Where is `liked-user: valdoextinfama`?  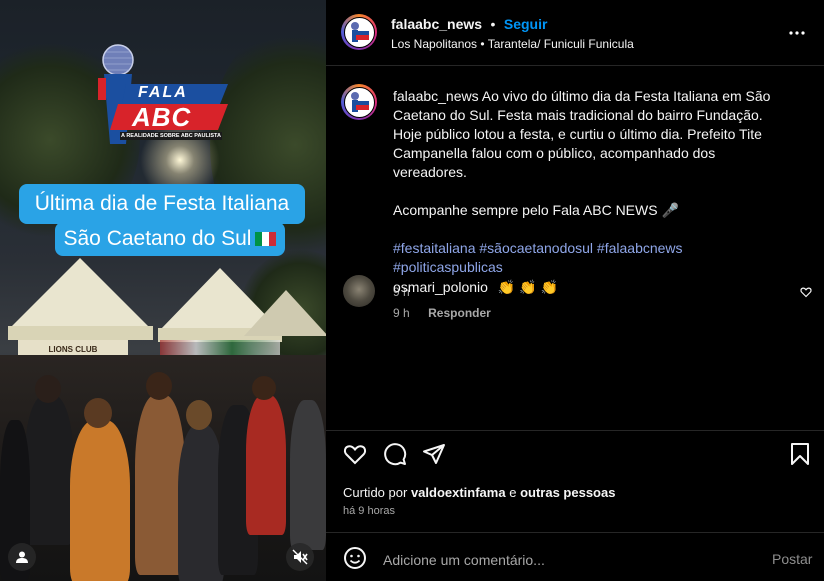
liked-user: valdoextinfama is located at coordinates (458, 492).